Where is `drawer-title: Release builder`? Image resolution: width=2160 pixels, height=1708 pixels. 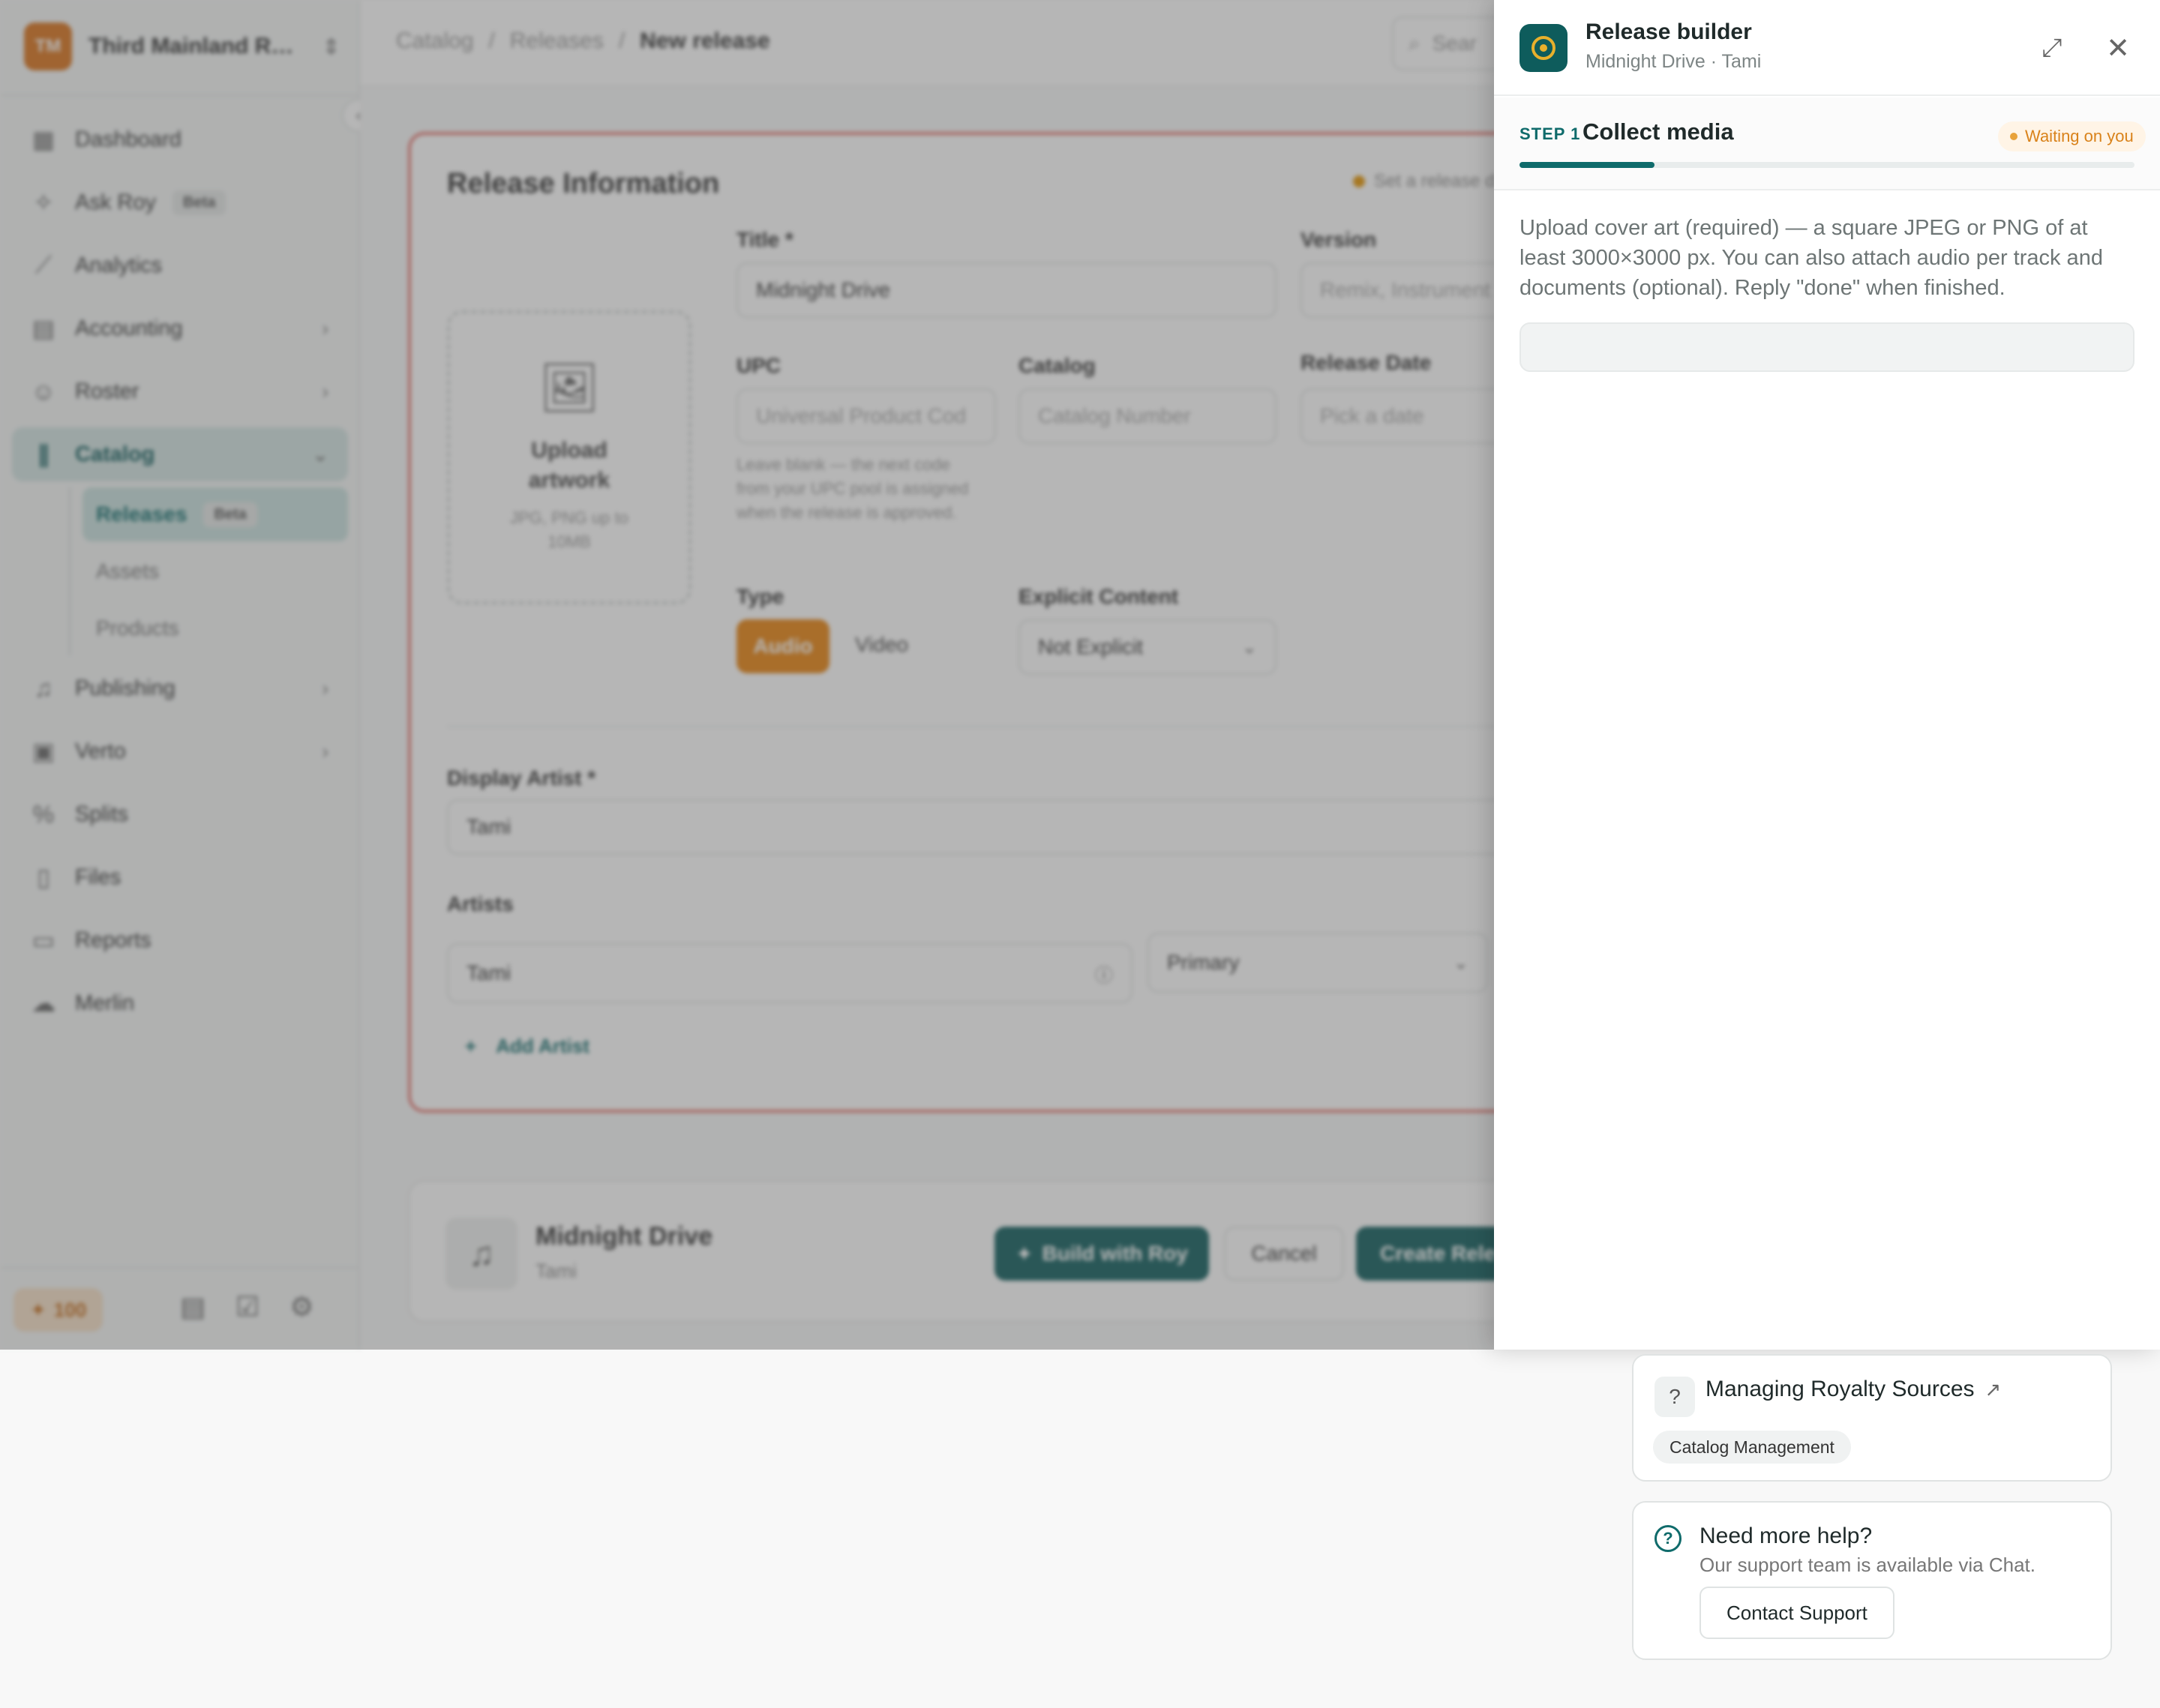
drawer-title: Release builder is located at coordinates (1669, 32).